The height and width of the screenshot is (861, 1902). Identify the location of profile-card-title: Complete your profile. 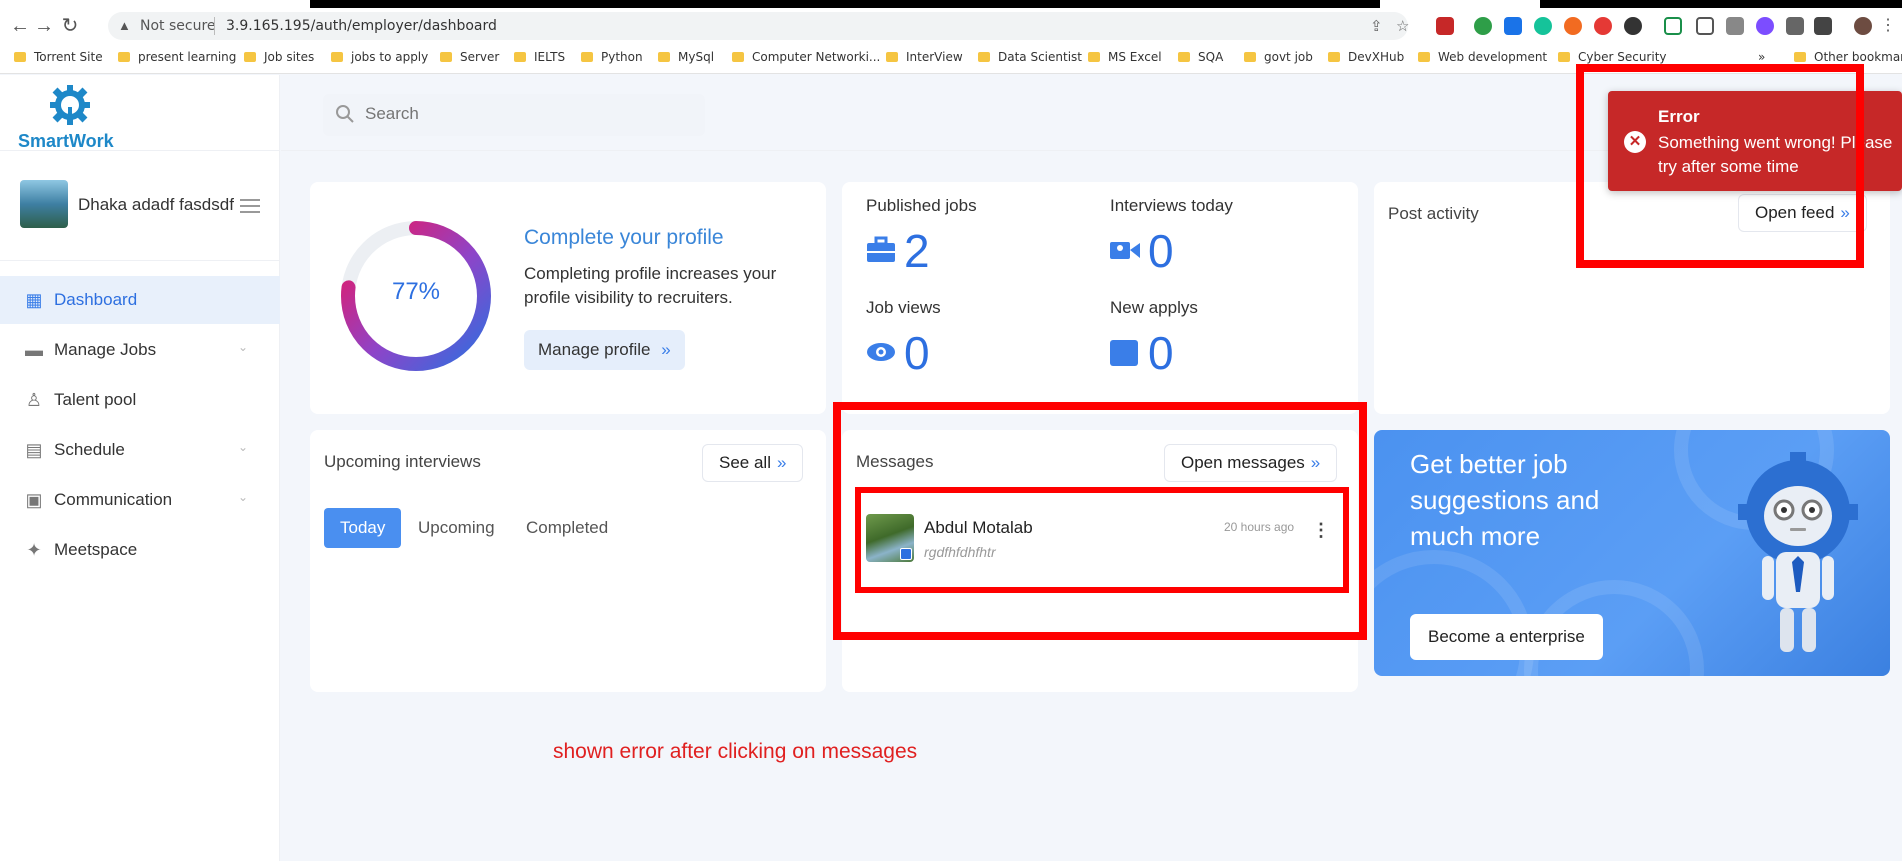
(624, 237).